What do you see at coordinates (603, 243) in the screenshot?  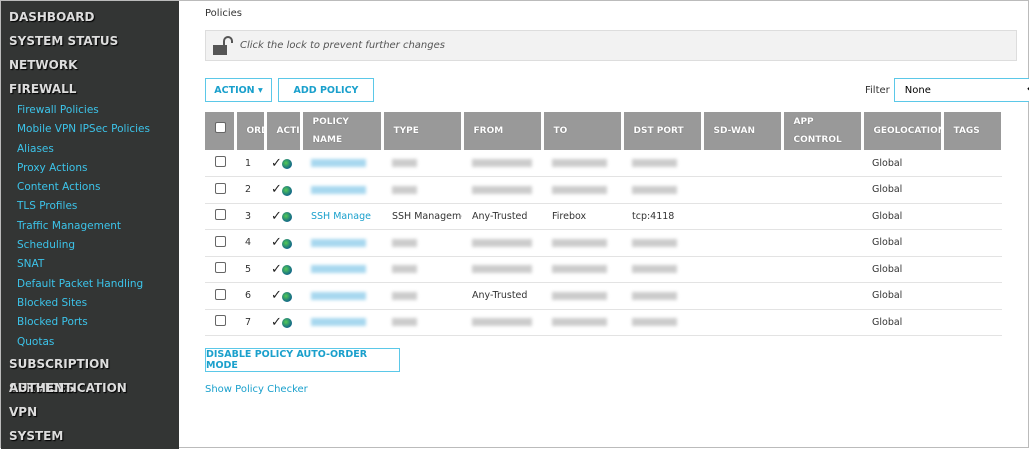 I see `table-row: 4 ✓ Global` at bounding box center [603, 243].